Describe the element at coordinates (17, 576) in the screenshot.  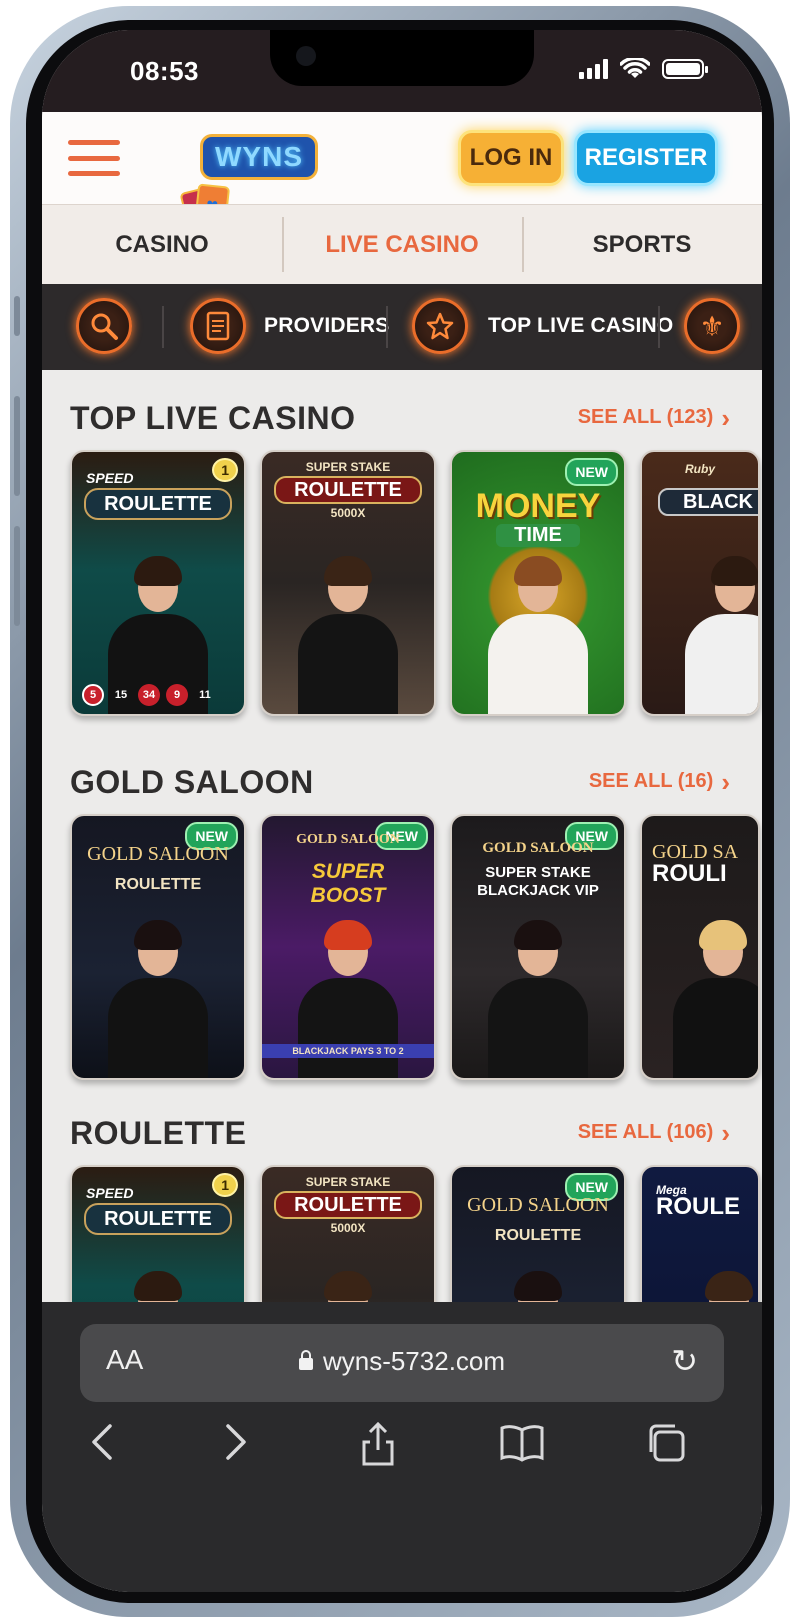
I see `volume-down-button` at that location.